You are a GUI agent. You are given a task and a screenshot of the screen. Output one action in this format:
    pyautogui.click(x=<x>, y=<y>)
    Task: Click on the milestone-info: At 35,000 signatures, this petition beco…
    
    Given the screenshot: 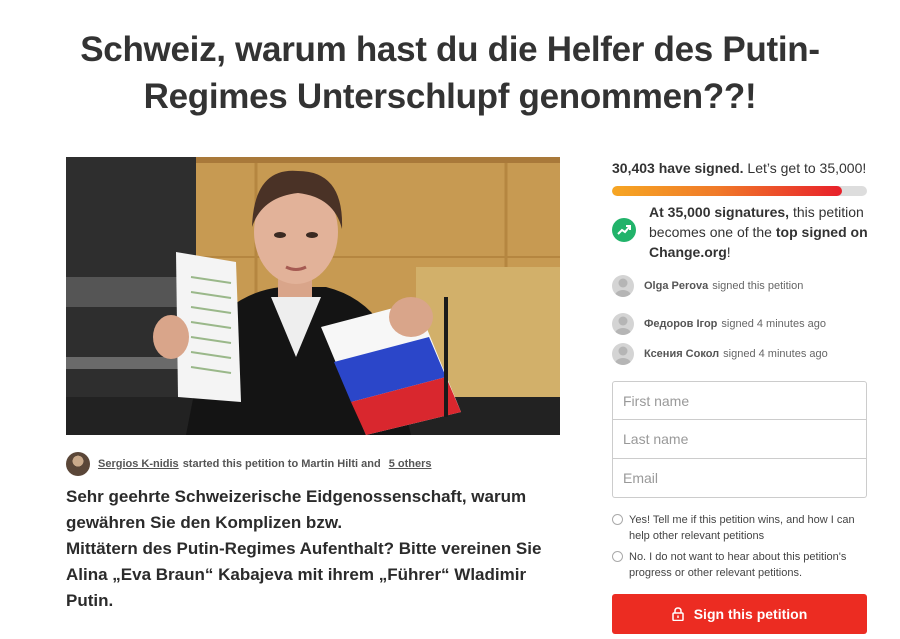 What is the action you would take?
    pyautogui.click(x=742, y=232)
    